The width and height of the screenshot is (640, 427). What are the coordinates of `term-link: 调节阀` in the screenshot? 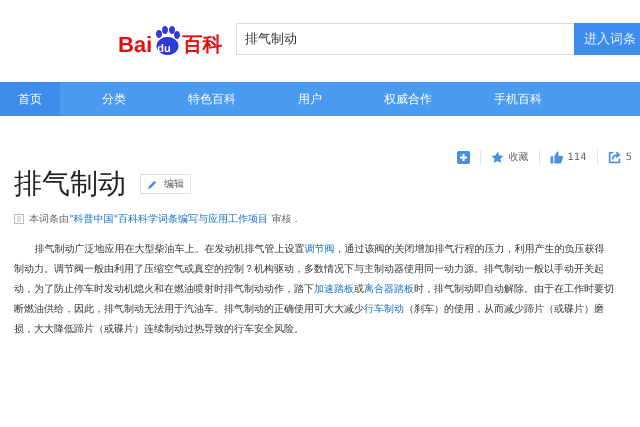 It's located at (319, 249).